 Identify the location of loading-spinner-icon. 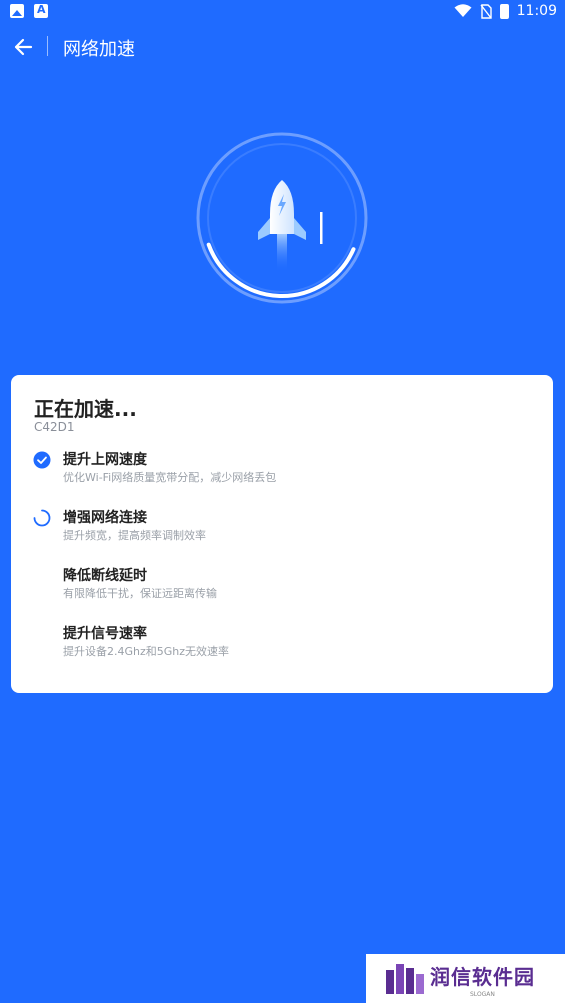
(42, 518).